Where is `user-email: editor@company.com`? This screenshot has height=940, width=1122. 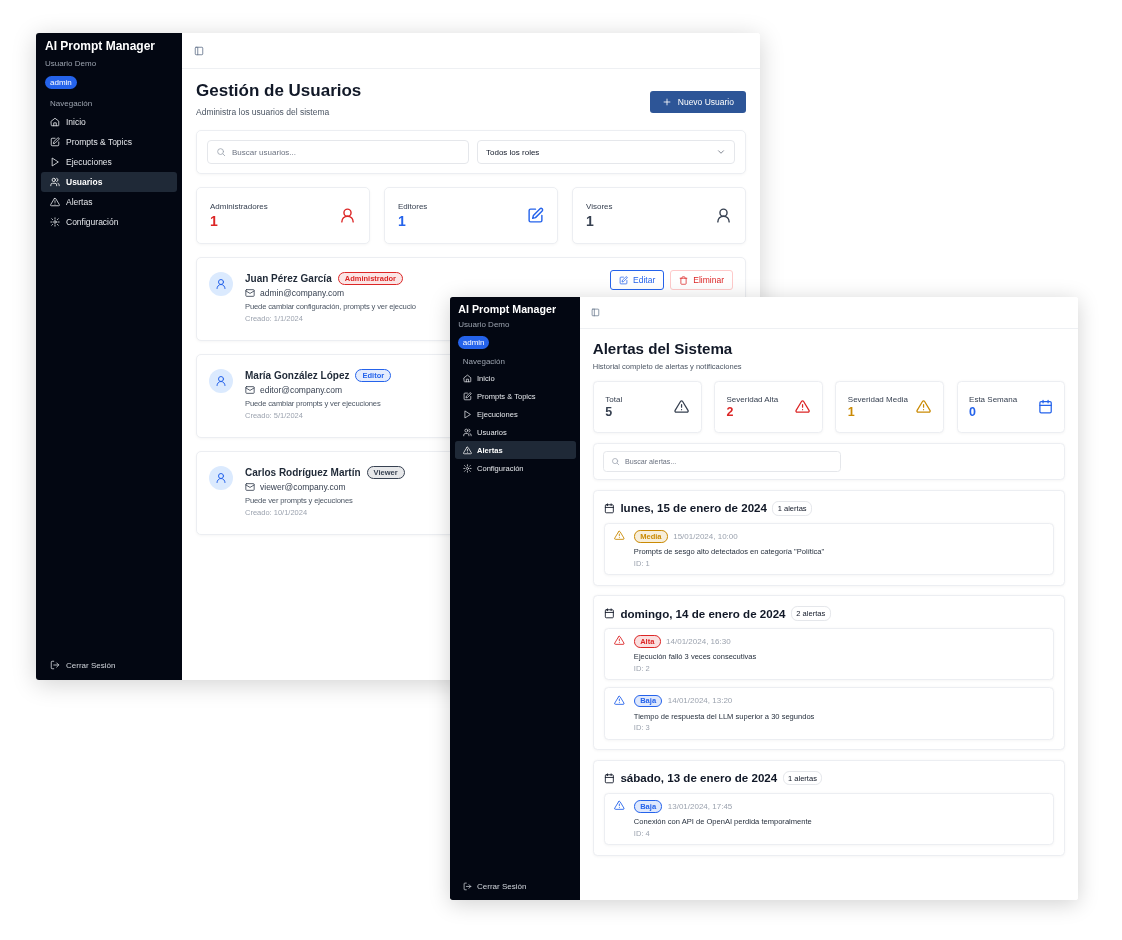
user-email: editor@company.com is located at coordinates (301, 390).